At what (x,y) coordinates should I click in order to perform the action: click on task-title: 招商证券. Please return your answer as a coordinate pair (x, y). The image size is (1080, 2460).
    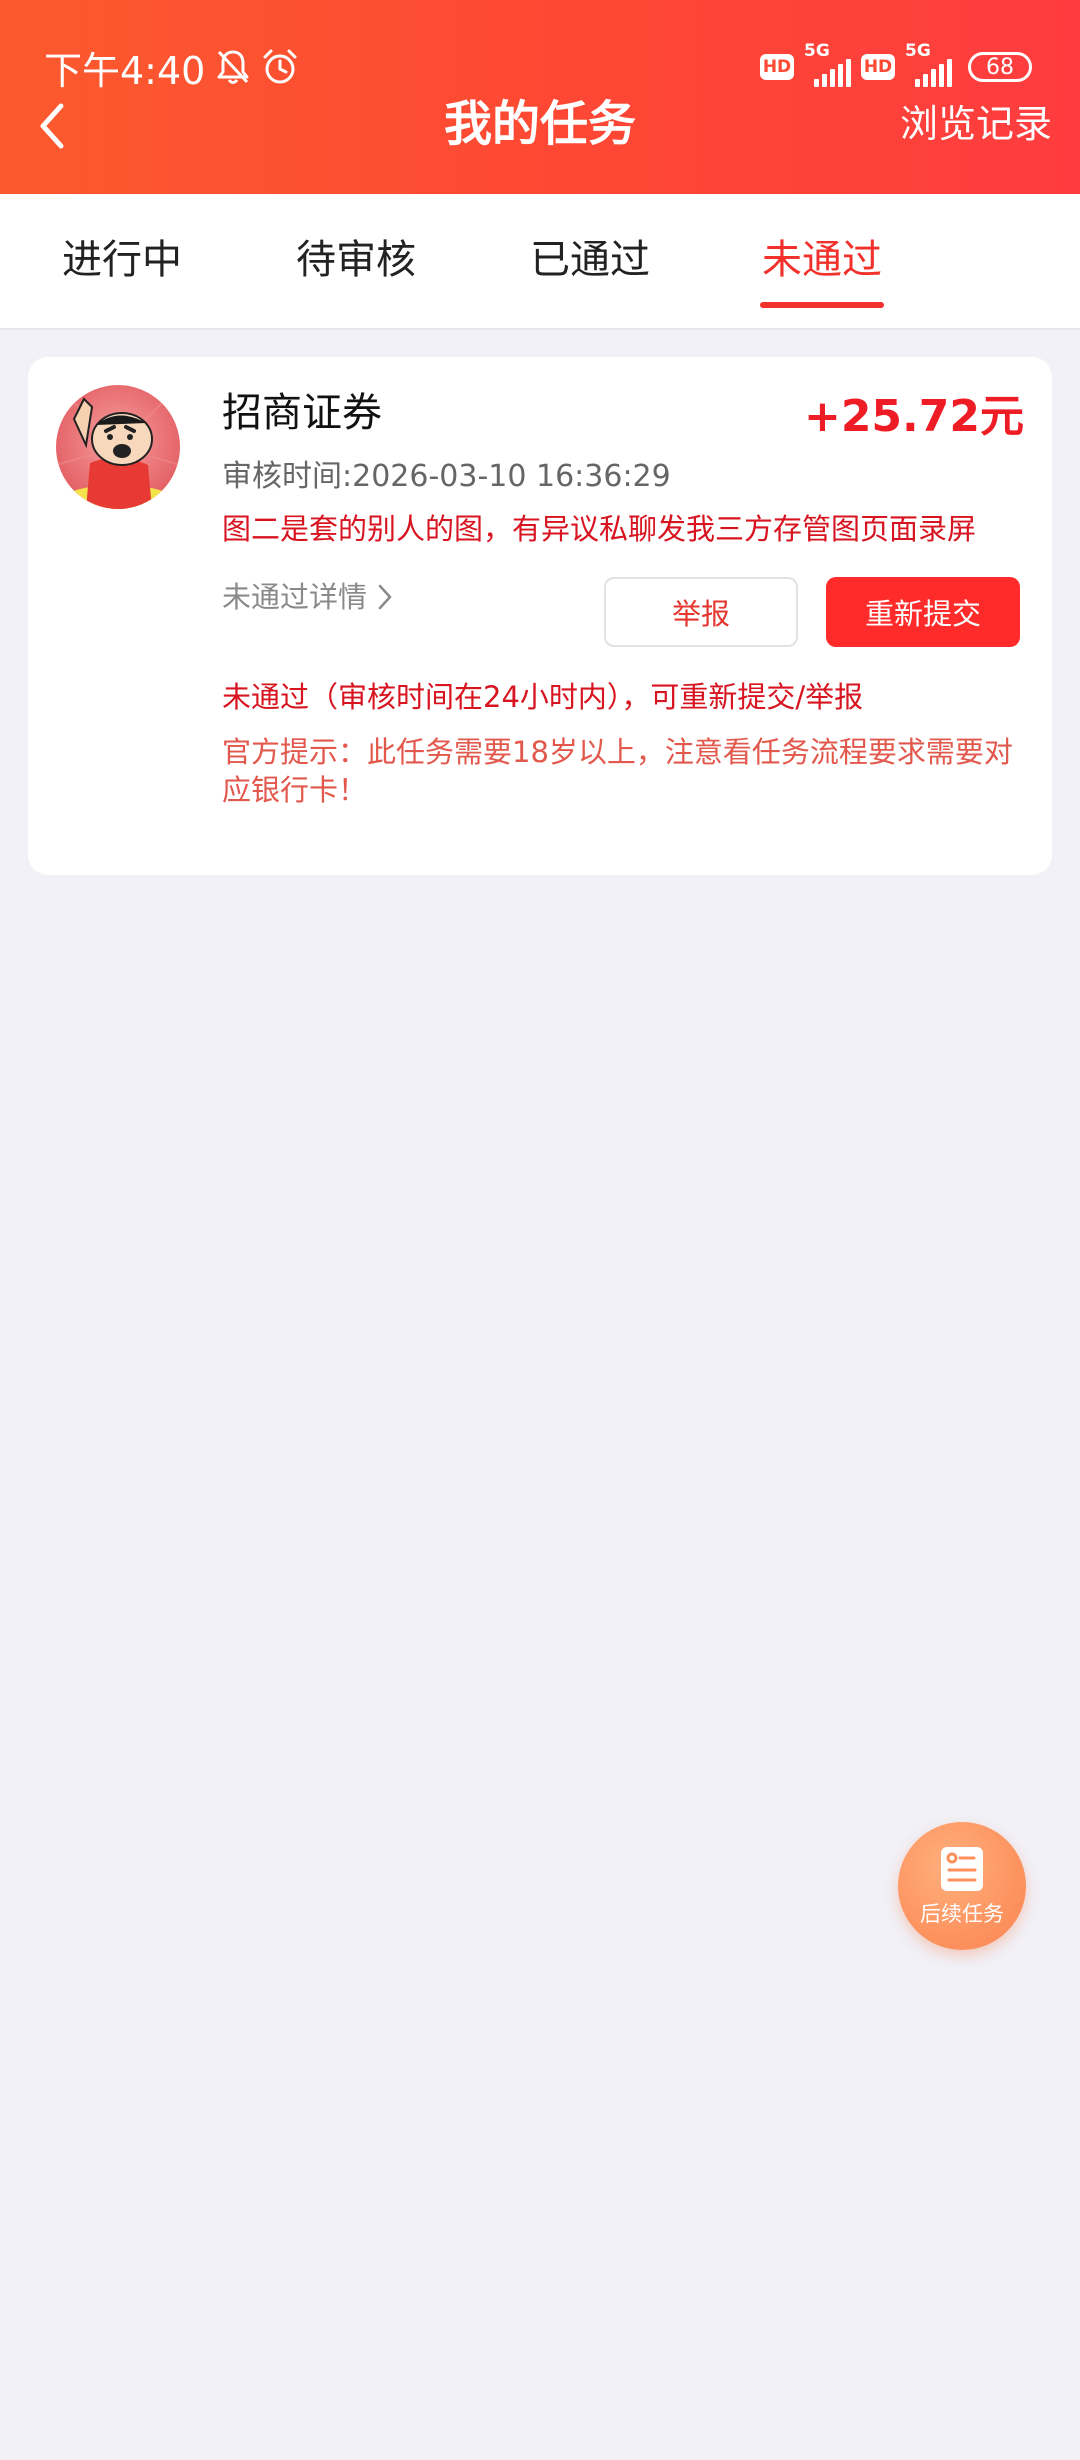
    Looking at the image, I should click on (302, 413).